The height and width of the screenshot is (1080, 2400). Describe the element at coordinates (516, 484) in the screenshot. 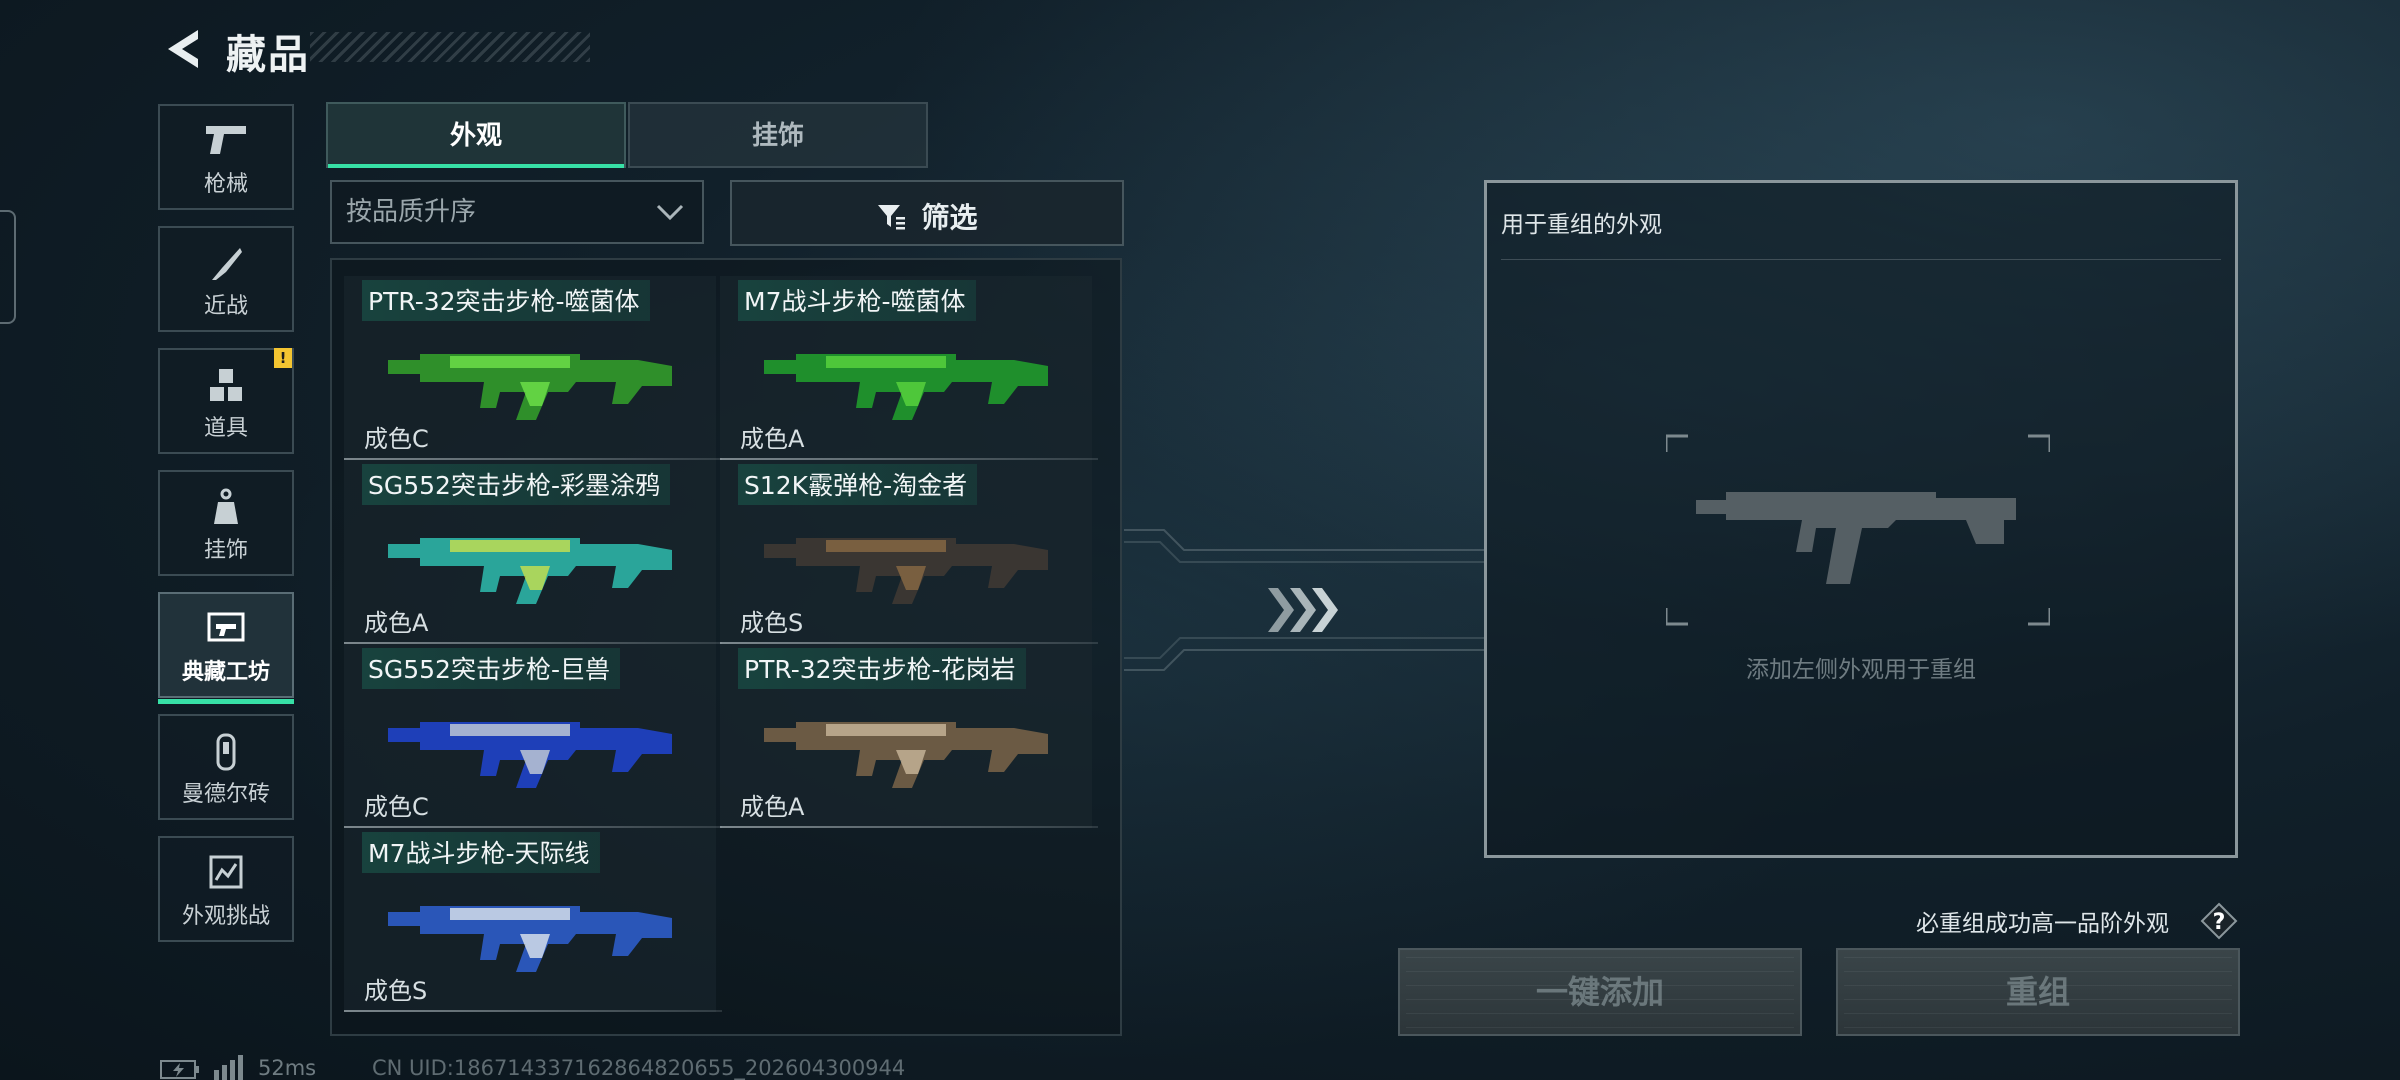

I see `card-name: SG552突击步枪-彩墨涂鸦` at that location.